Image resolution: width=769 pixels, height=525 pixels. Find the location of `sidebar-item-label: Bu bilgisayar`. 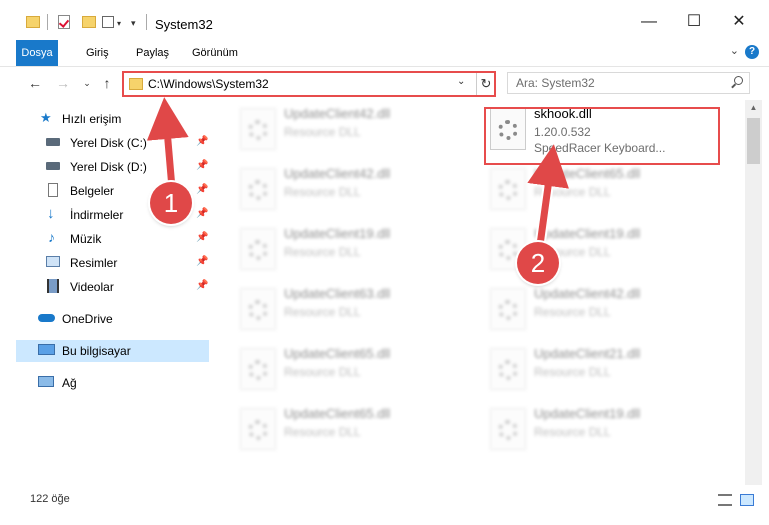

sidebar-item-label: Bu bilgisayar is located at coordinates (96, 351).